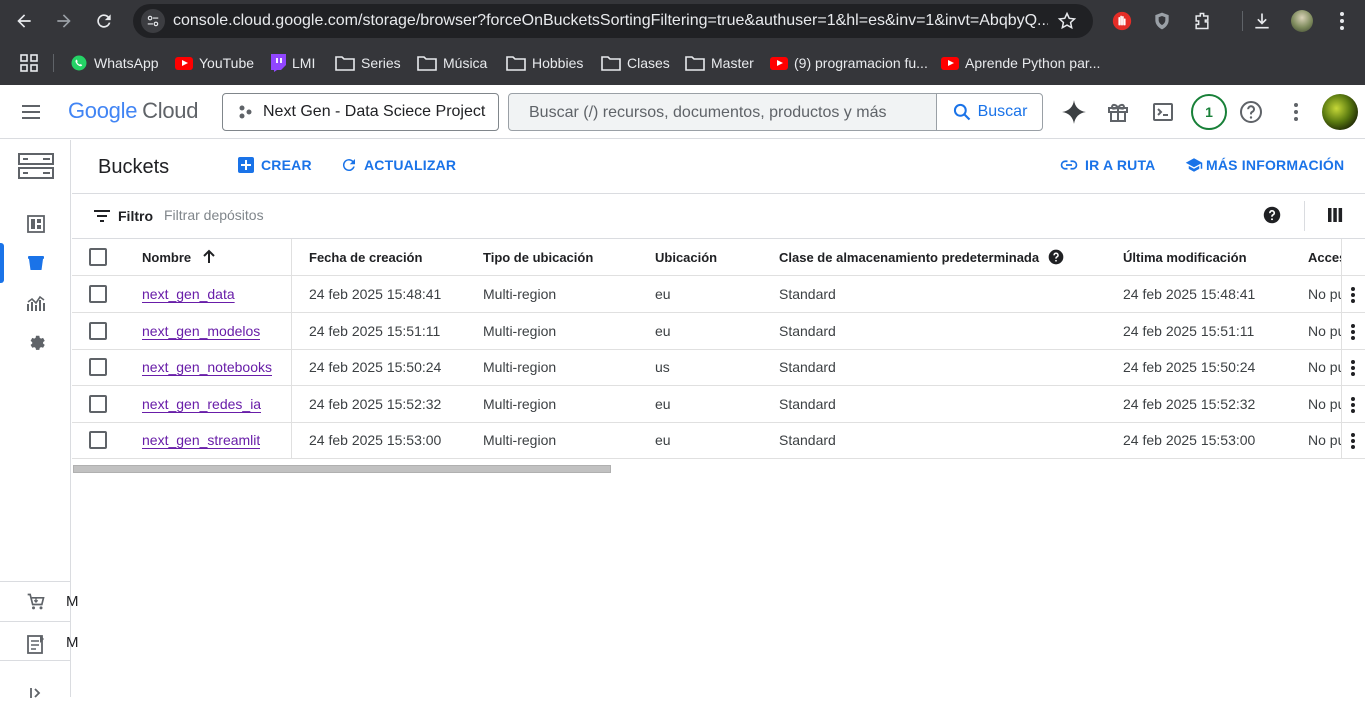 The image size is (1365, 705). Describe the element at coordinates (544, 63) in the screenshot. I see `bookmark-folder-hobbies: Hobbies` at that location.